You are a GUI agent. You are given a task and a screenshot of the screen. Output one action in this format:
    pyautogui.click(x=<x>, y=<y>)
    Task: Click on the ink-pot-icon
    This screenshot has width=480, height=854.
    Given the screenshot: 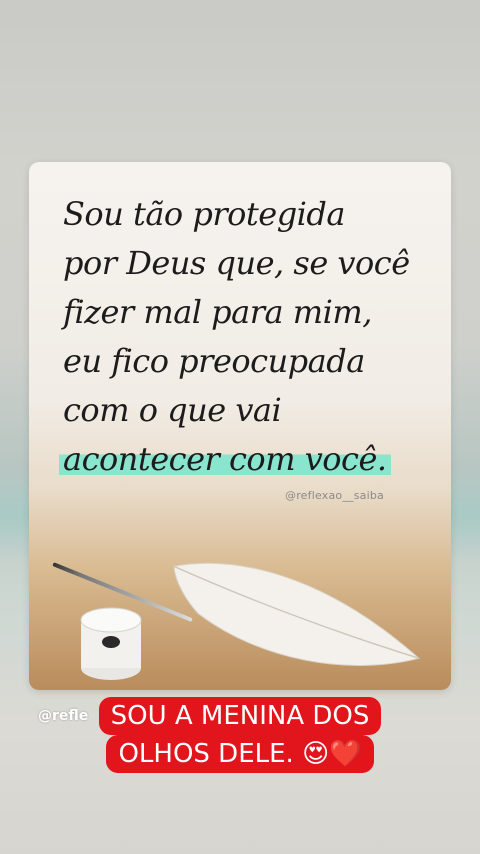 What is the action you would take?
    pyautogui.click(x=111, y=643)
    